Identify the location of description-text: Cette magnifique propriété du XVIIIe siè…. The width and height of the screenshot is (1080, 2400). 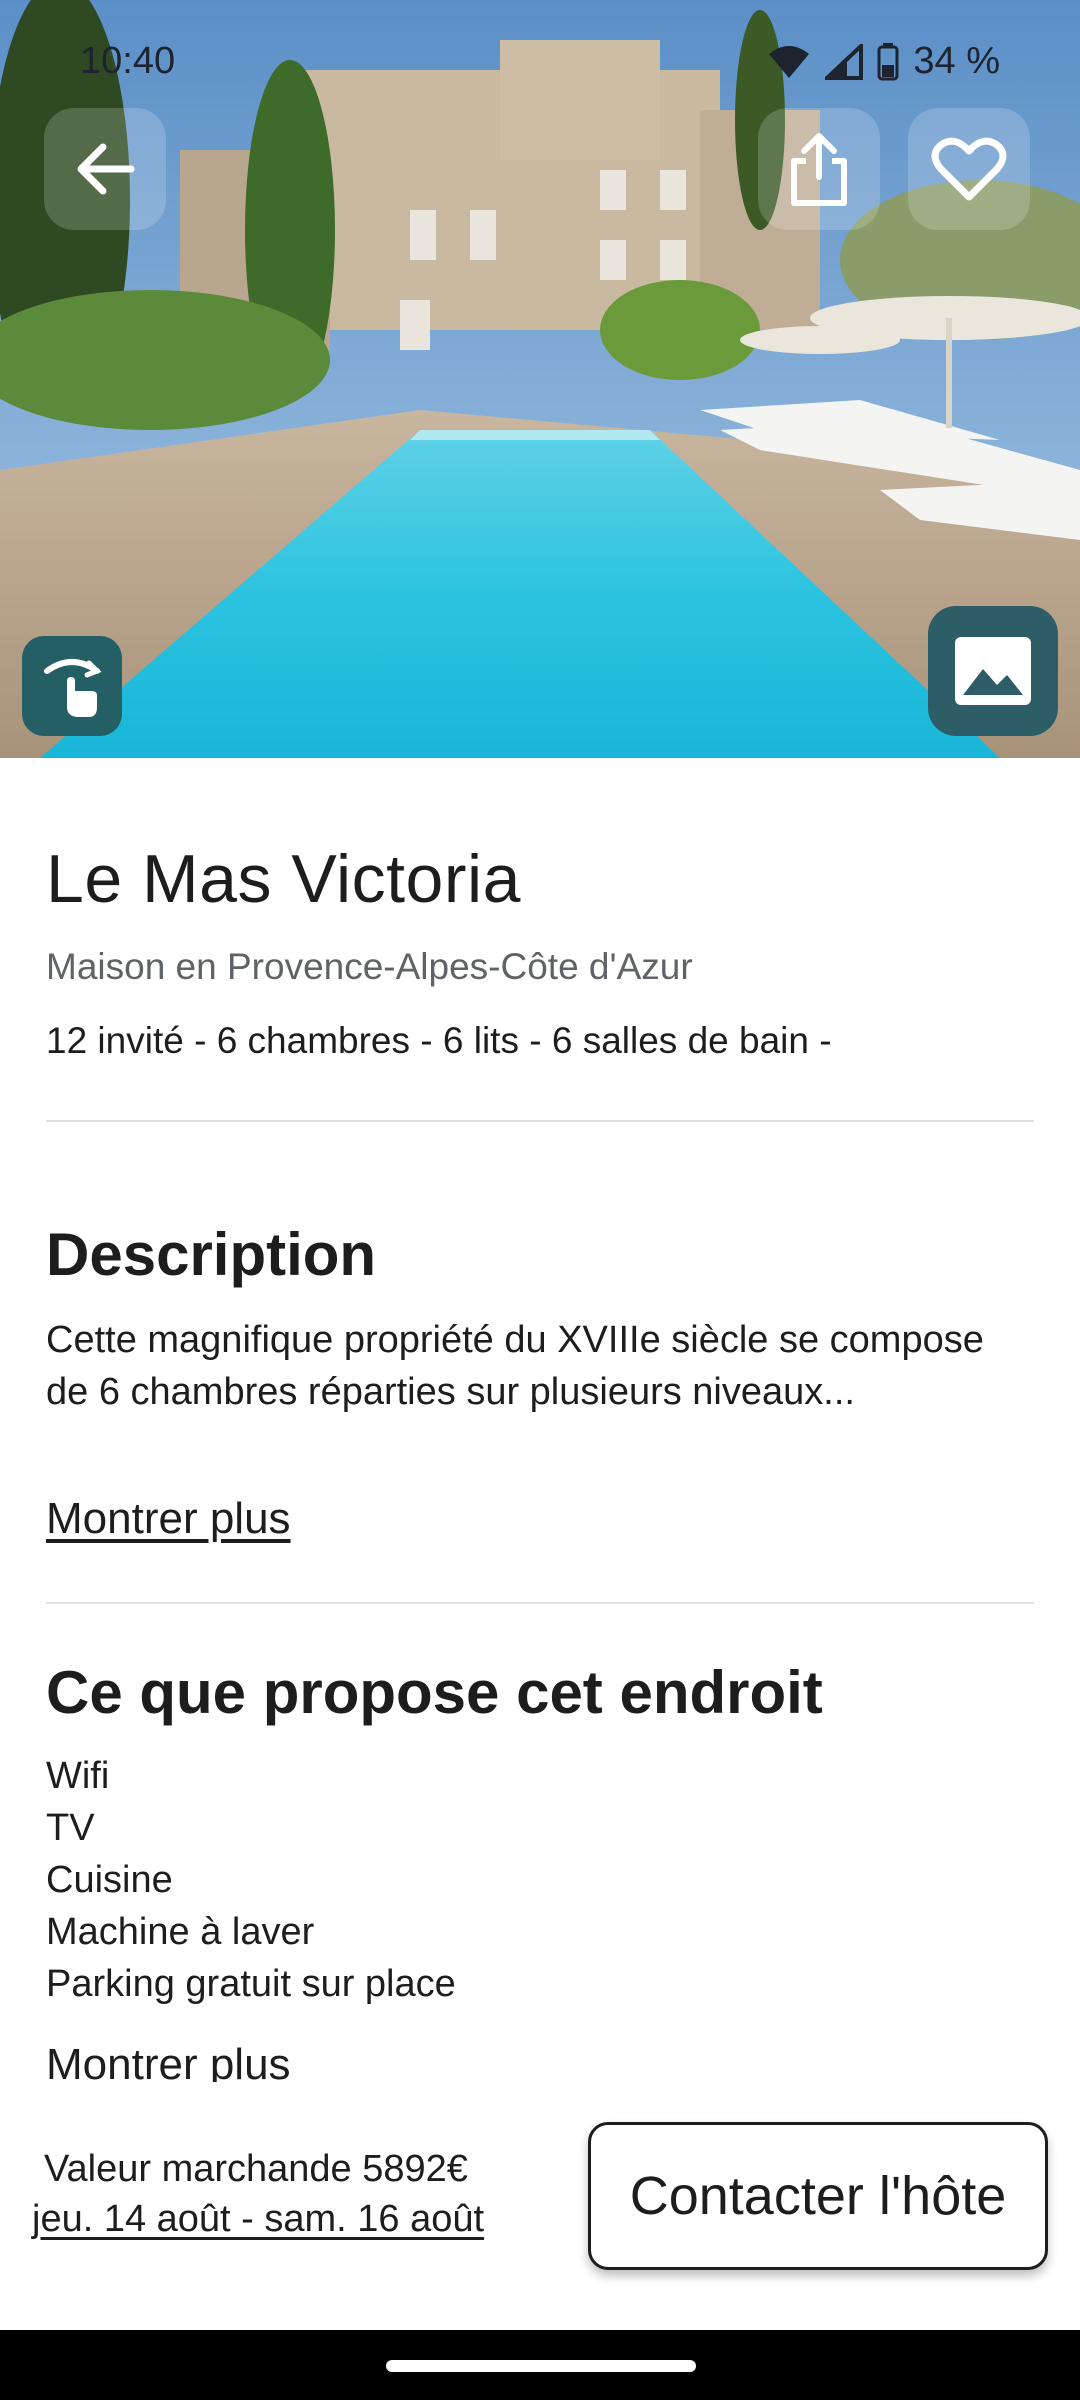
(515, 1366).